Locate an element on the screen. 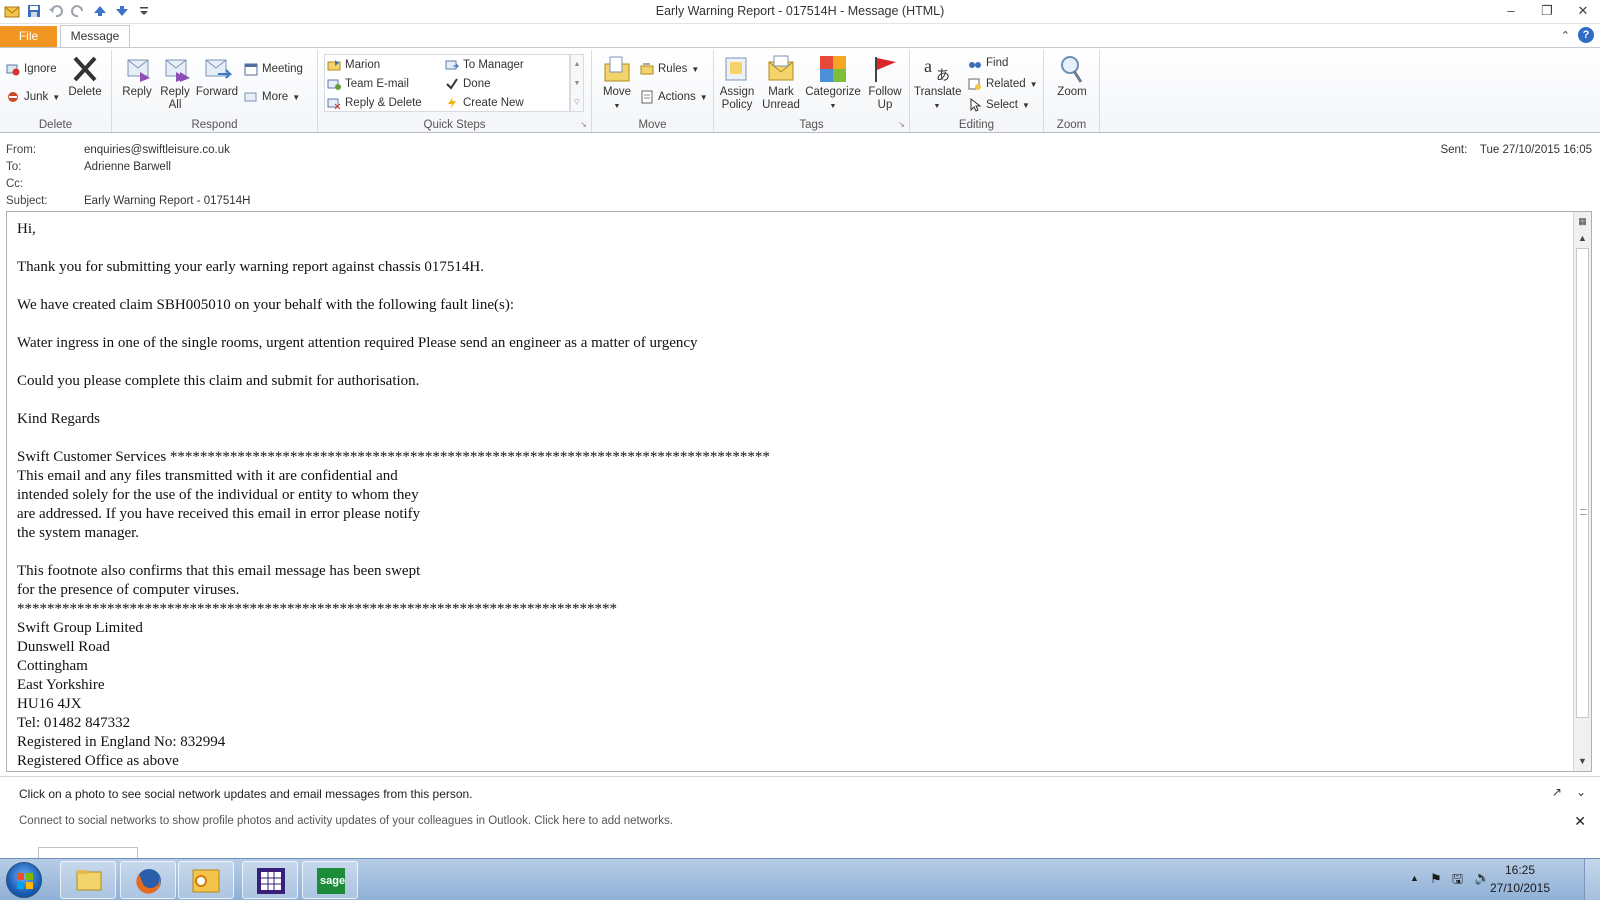  close-icon: ✕ is located at coordinates (1580, 821).